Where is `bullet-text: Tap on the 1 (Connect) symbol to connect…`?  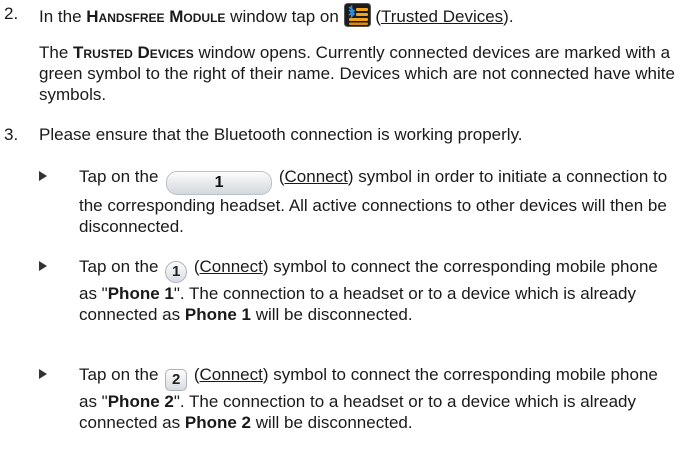 bullet-text: Tap on the 1 (Connect) symbol to connect… is located at coordinates (379, 290).